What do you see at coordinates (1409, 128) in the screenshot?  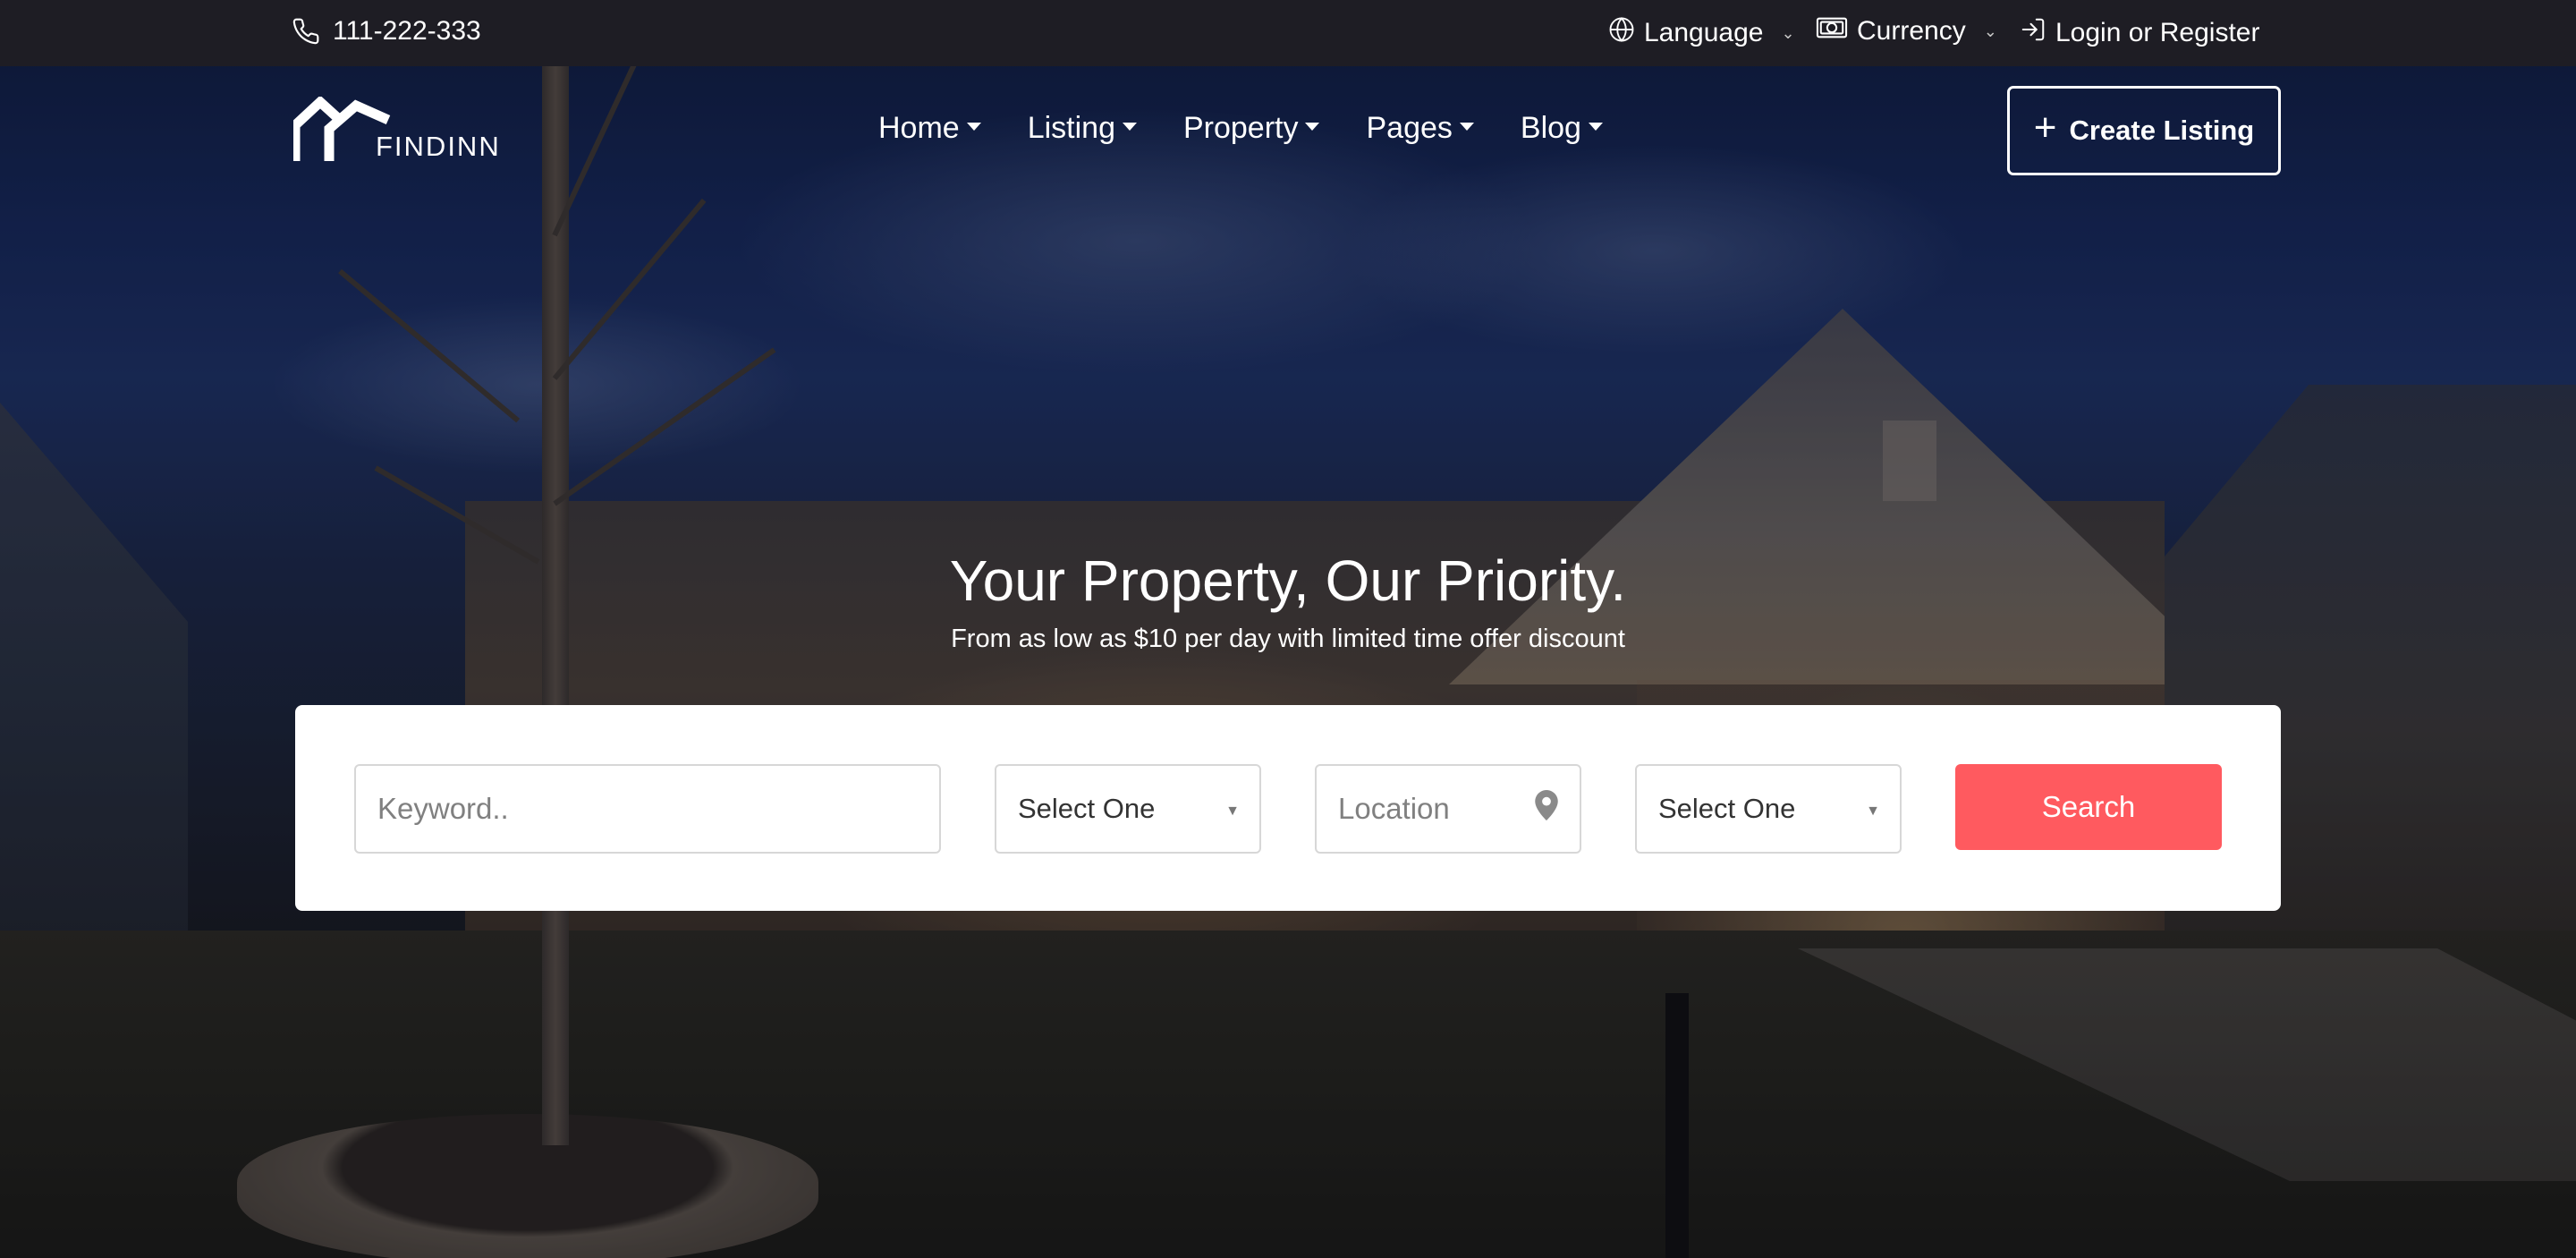 I see `nav-item-label: Pages` at bounding box center [1409, 128].